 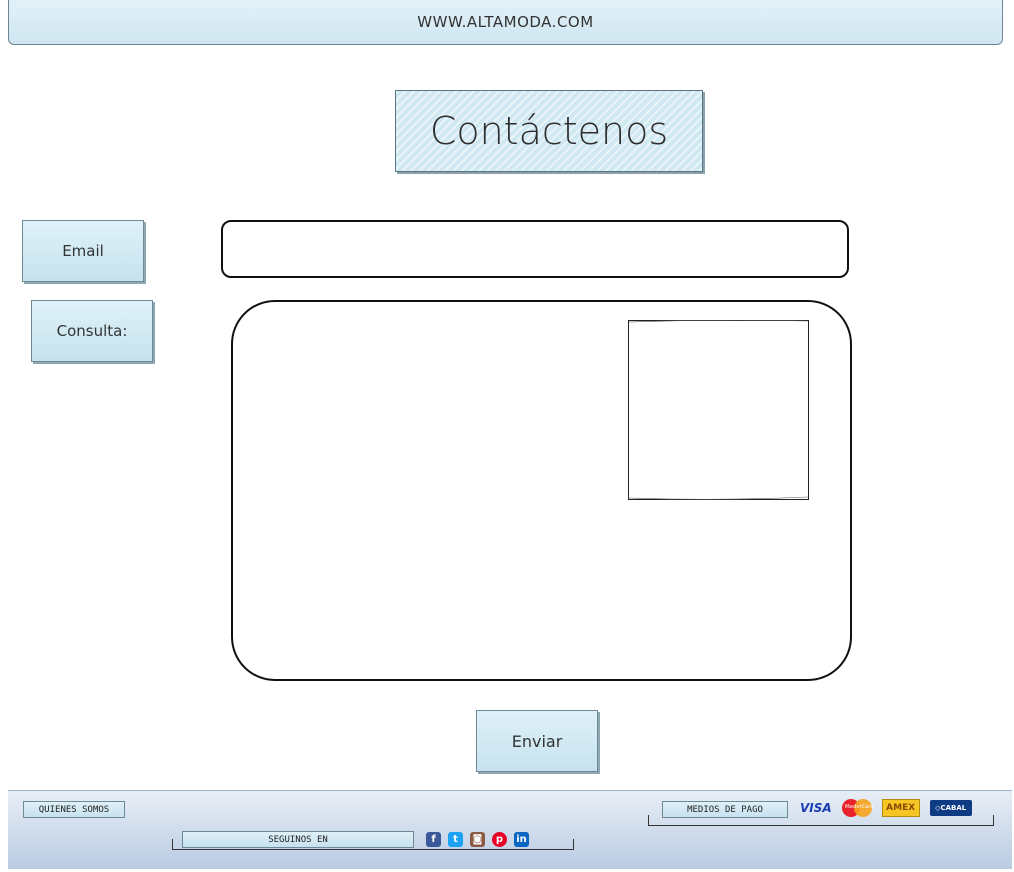 I want to click on medios-de-pago-button: MEDIOS DE PAGO, so click(x=725, y=809).